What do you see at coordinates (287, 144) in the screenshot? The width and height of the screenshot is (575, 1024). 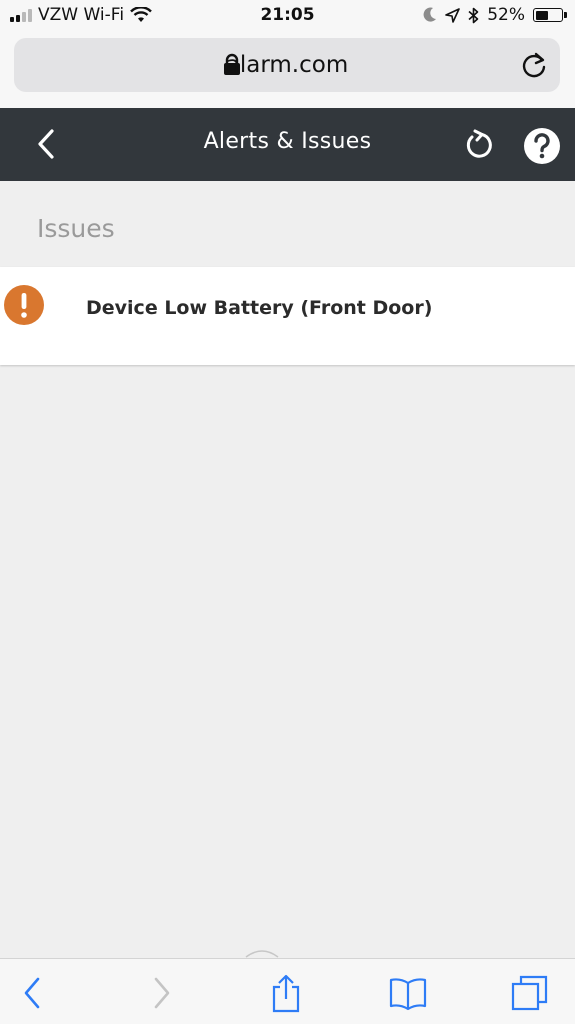 I see `app-header: Alerts & Issues` at bounding box center [287, 144].